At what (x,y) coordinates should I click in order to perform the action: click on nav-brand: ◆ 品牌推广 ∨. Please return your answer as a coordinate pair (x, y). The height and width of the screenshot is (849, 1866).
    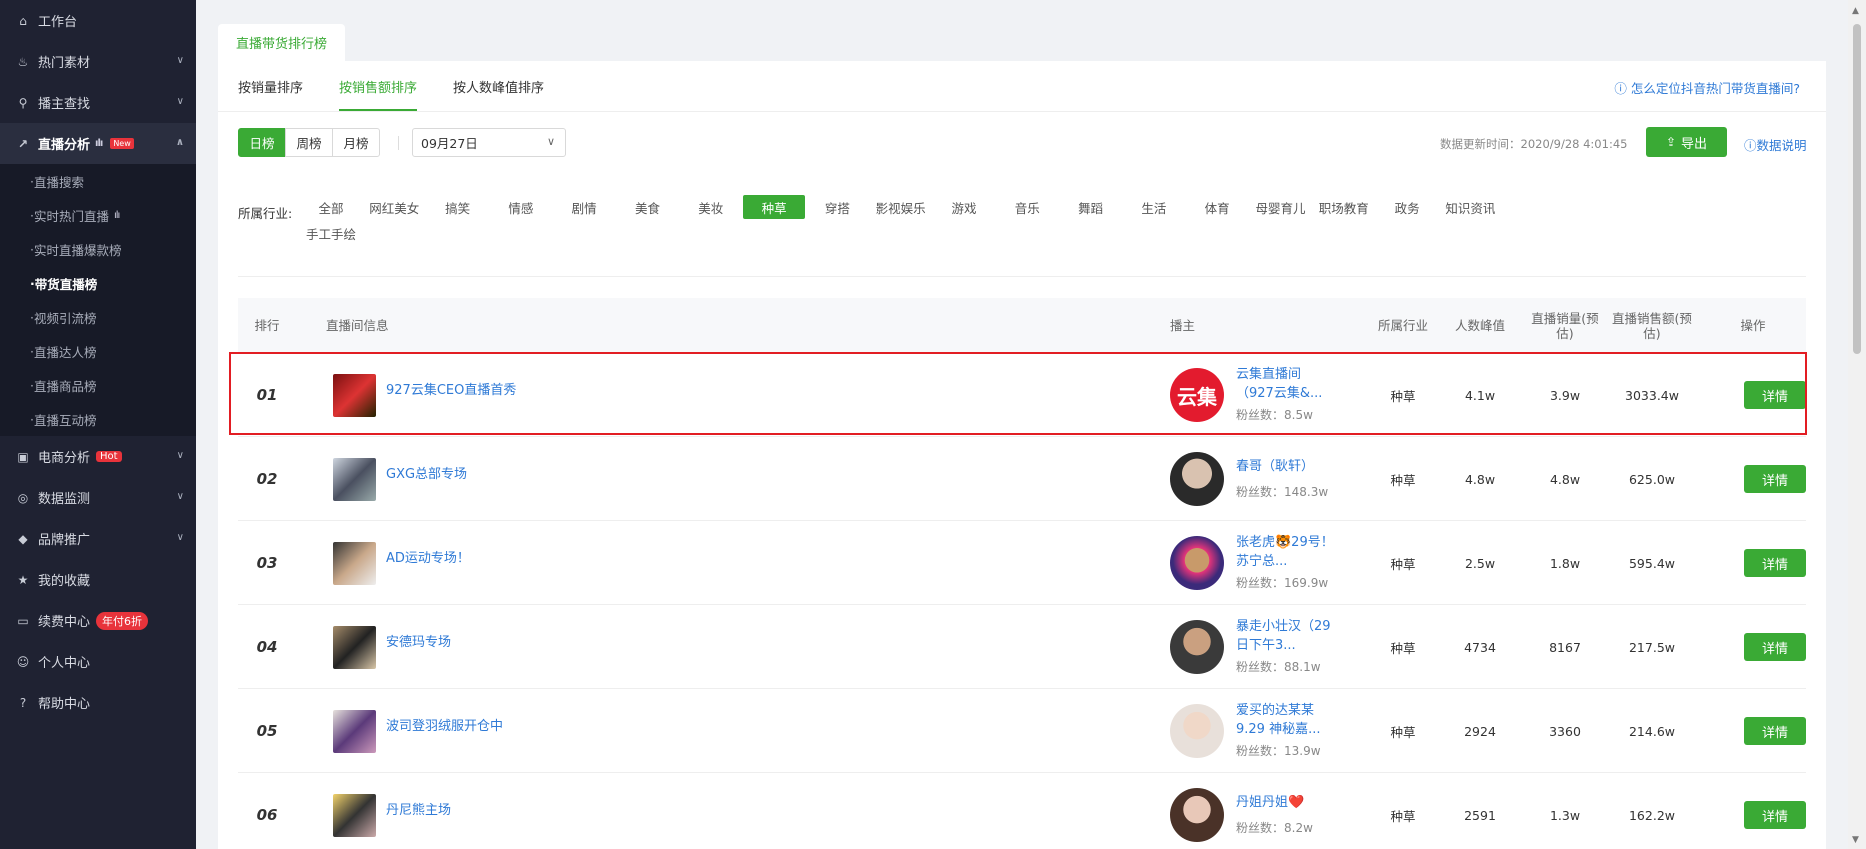
    Looking at the image, I should click on (98, 538).